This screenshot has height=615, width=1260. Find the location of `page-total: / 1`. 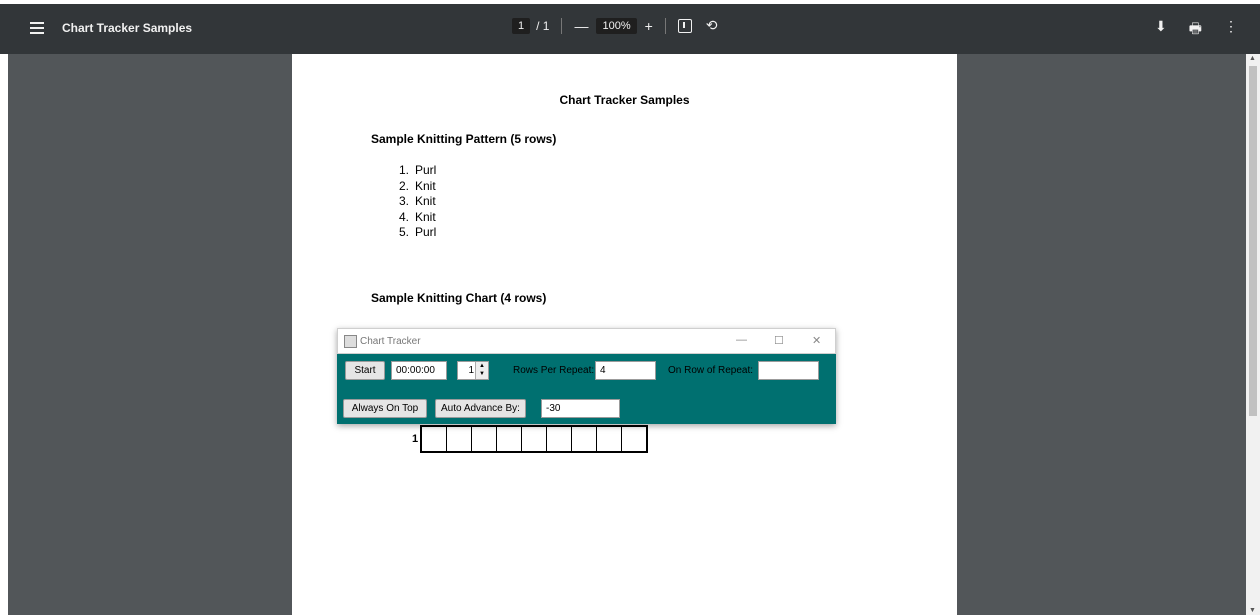

page-total: / 1 is located at coordinates (543, 25).